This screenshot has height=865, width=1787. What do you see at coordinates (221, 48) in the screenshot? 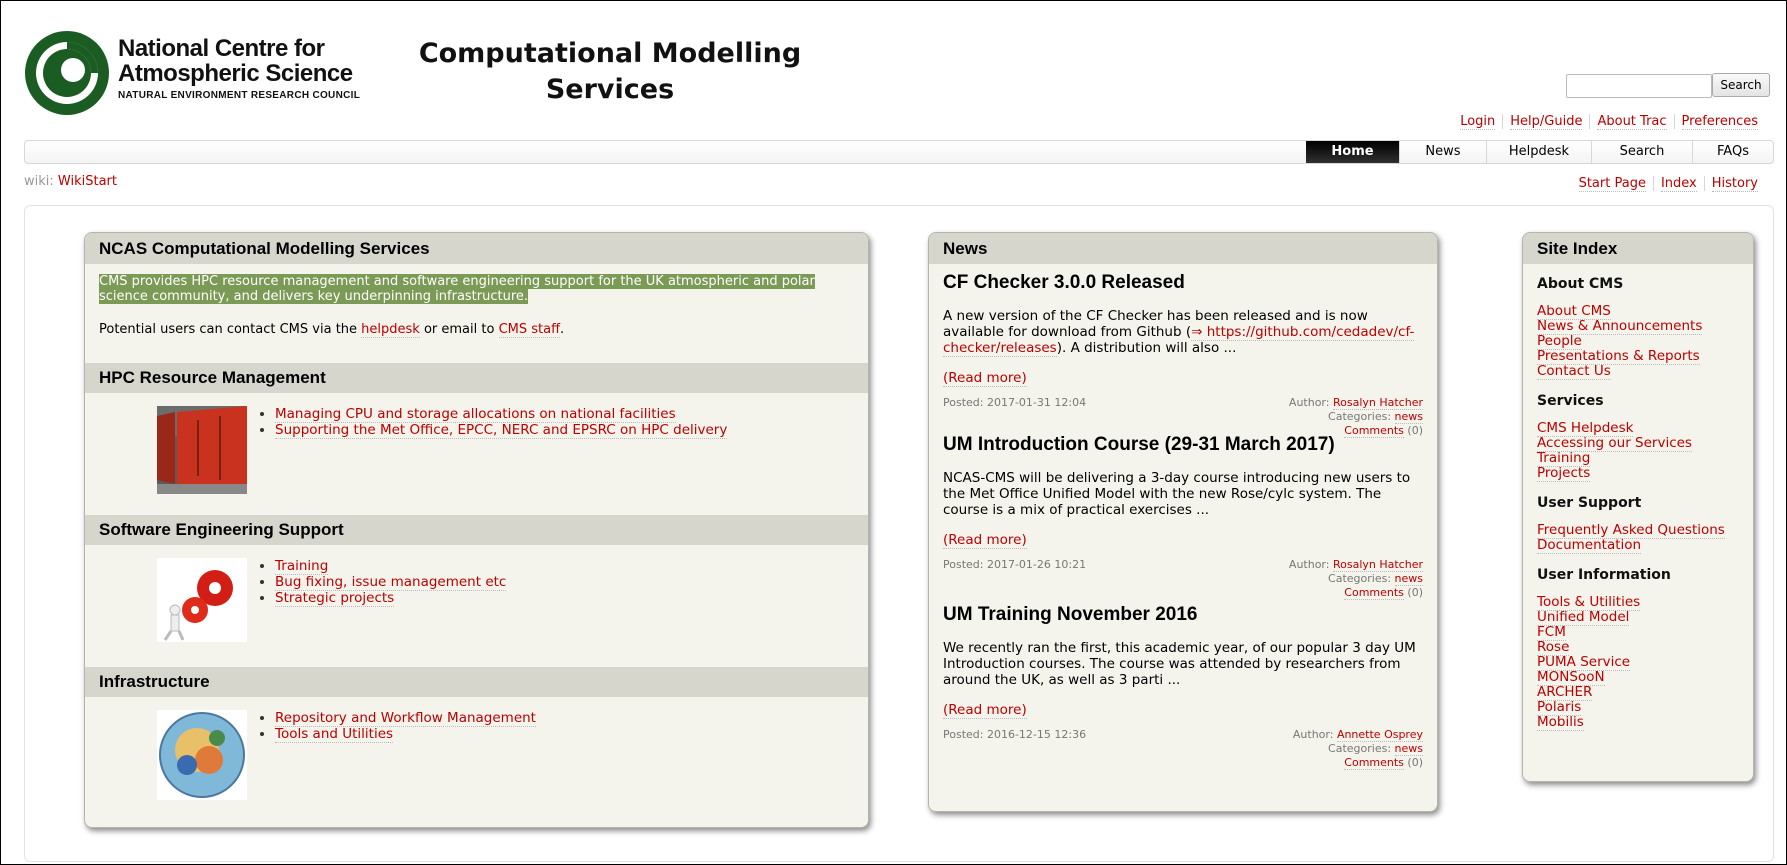
I see `org-line1: National Centre for` at bounding box center [221, 48].